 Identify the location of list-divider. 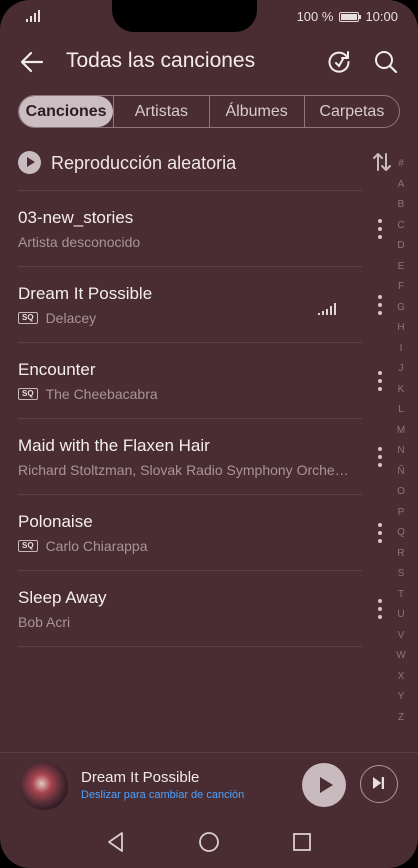
(190, 646).